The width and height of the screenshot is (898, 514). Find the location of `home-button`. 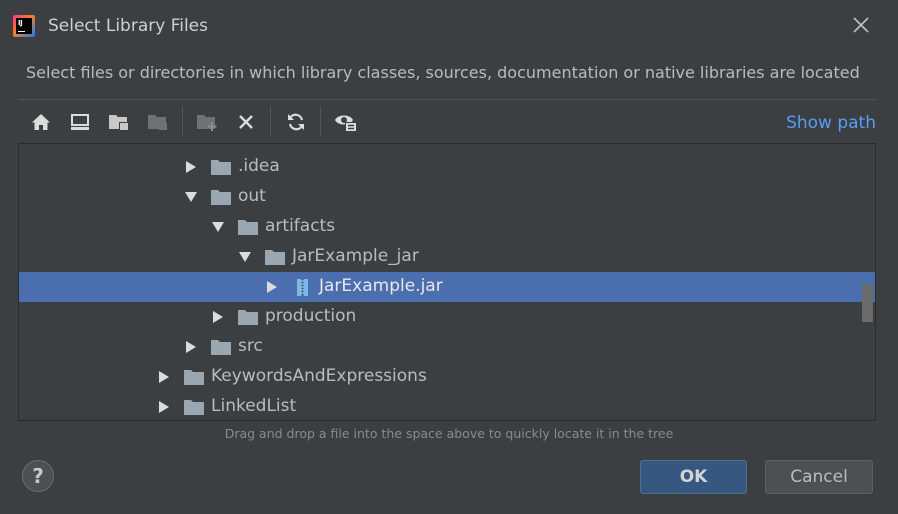

home-button is located at coordinates (41, 122).